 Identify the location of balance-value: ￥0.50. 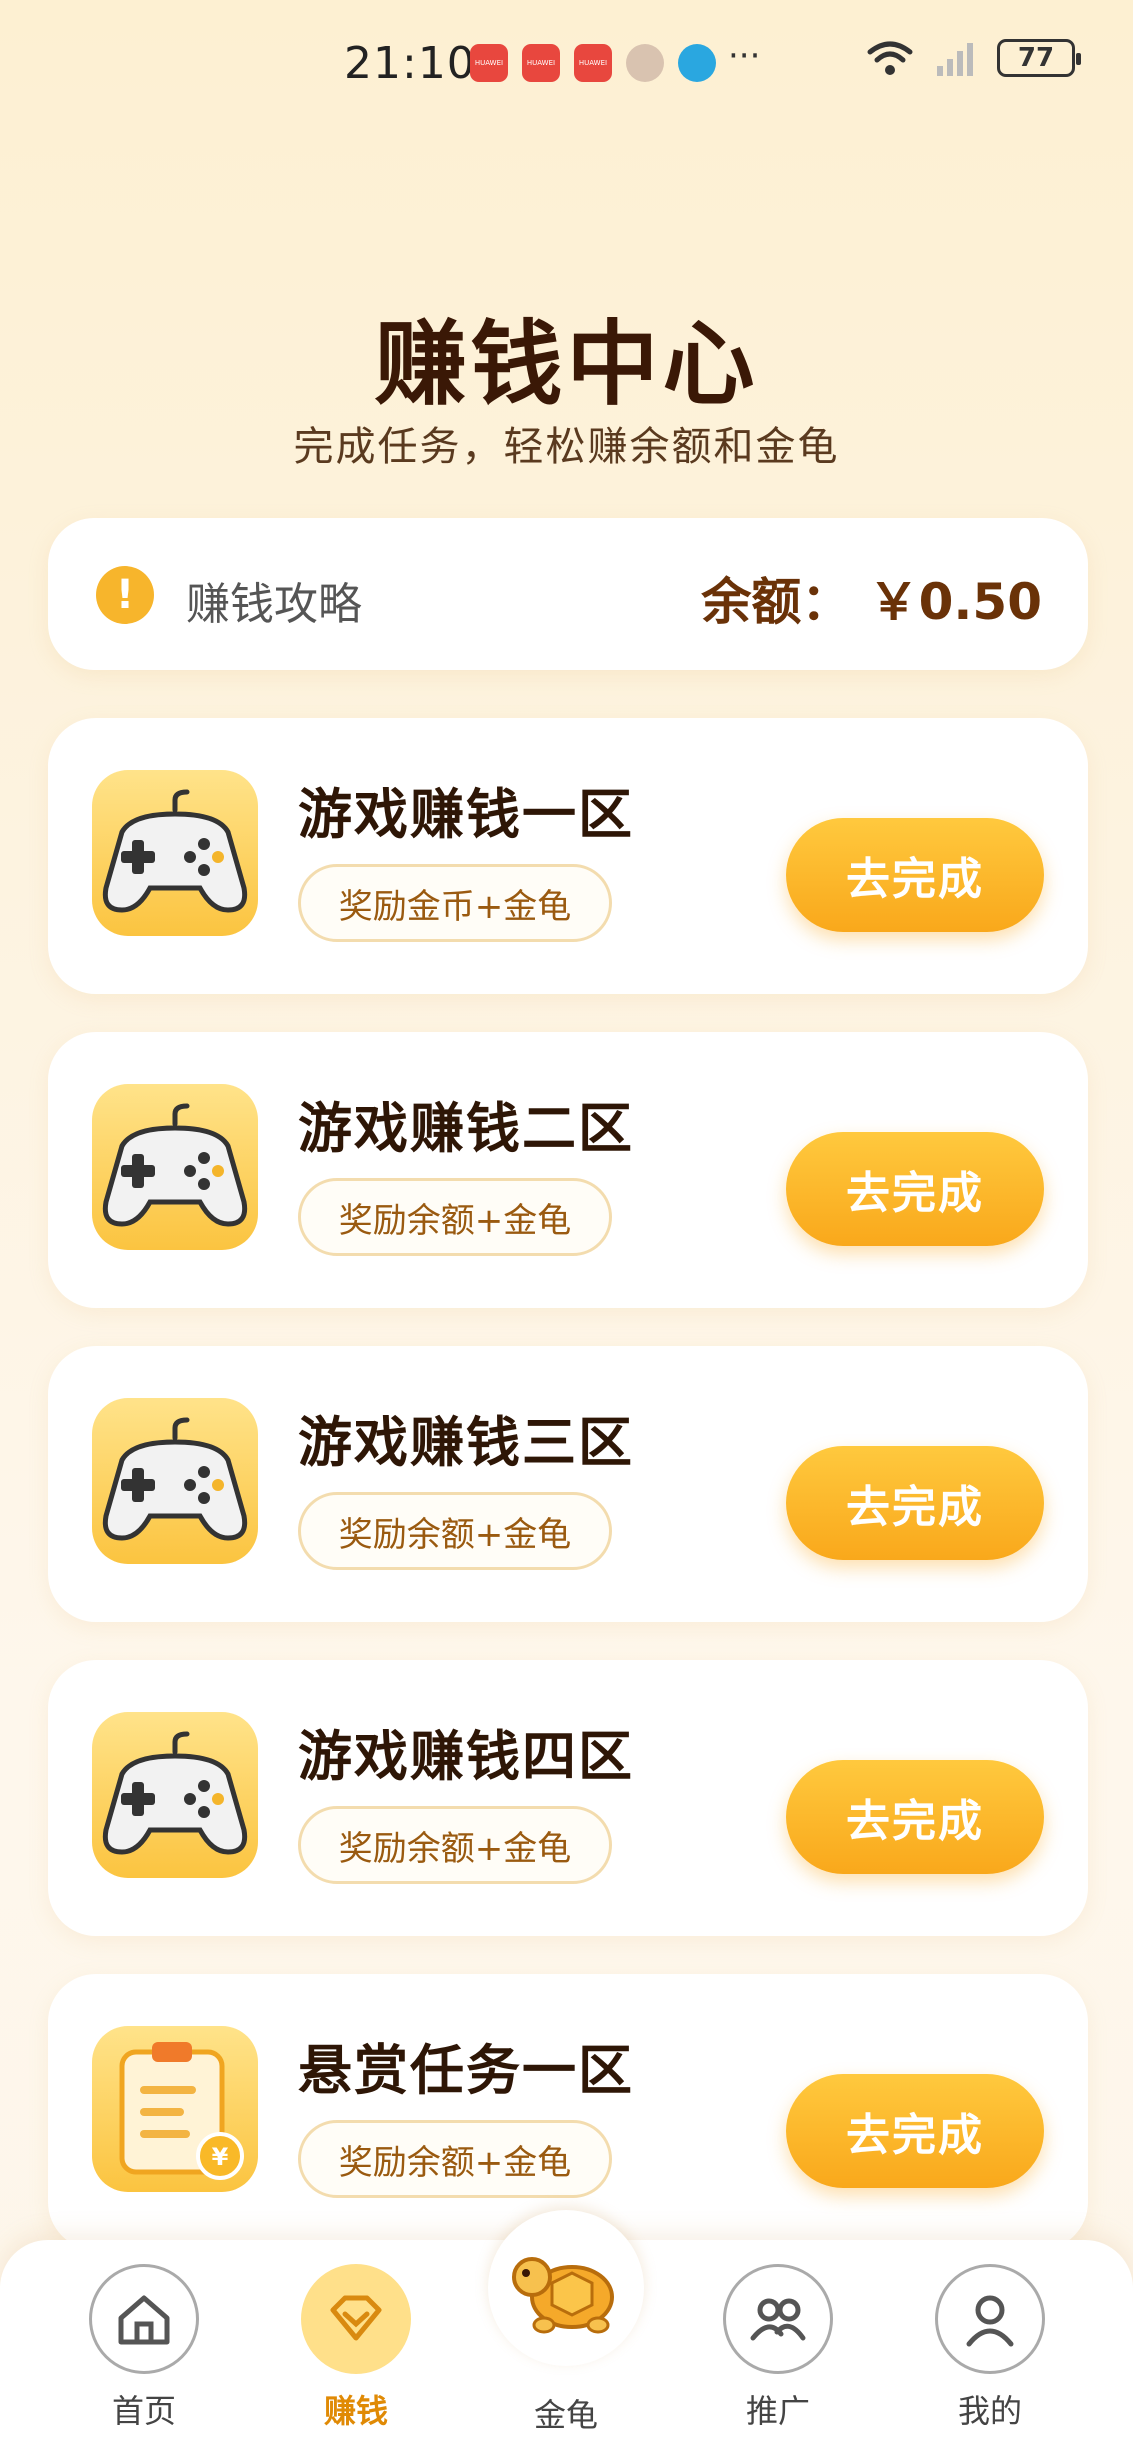
(955, 602).